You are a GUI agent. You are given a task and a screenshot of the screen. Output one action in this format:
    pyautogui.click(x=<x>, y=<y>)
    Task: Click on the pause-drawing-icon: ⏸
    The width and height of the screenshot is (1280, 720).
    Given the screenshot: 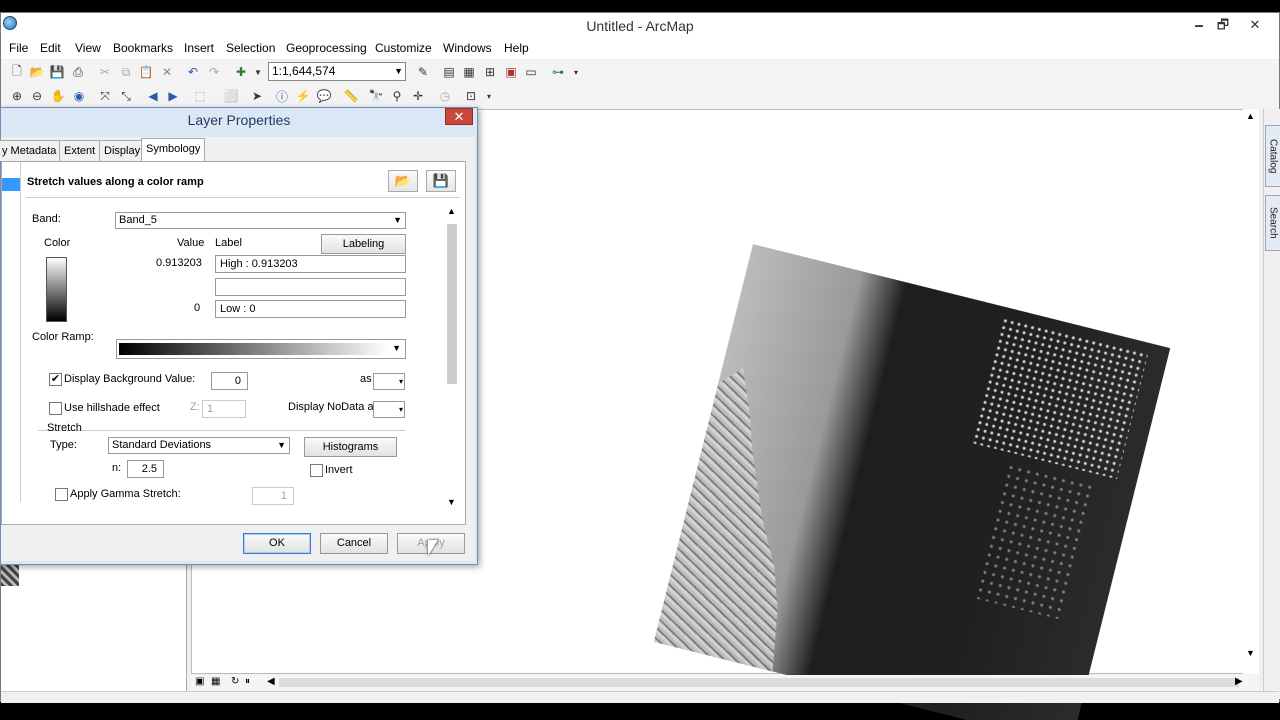 What is the action you would take?
    pyautogui.click(x=247, y=681)
    